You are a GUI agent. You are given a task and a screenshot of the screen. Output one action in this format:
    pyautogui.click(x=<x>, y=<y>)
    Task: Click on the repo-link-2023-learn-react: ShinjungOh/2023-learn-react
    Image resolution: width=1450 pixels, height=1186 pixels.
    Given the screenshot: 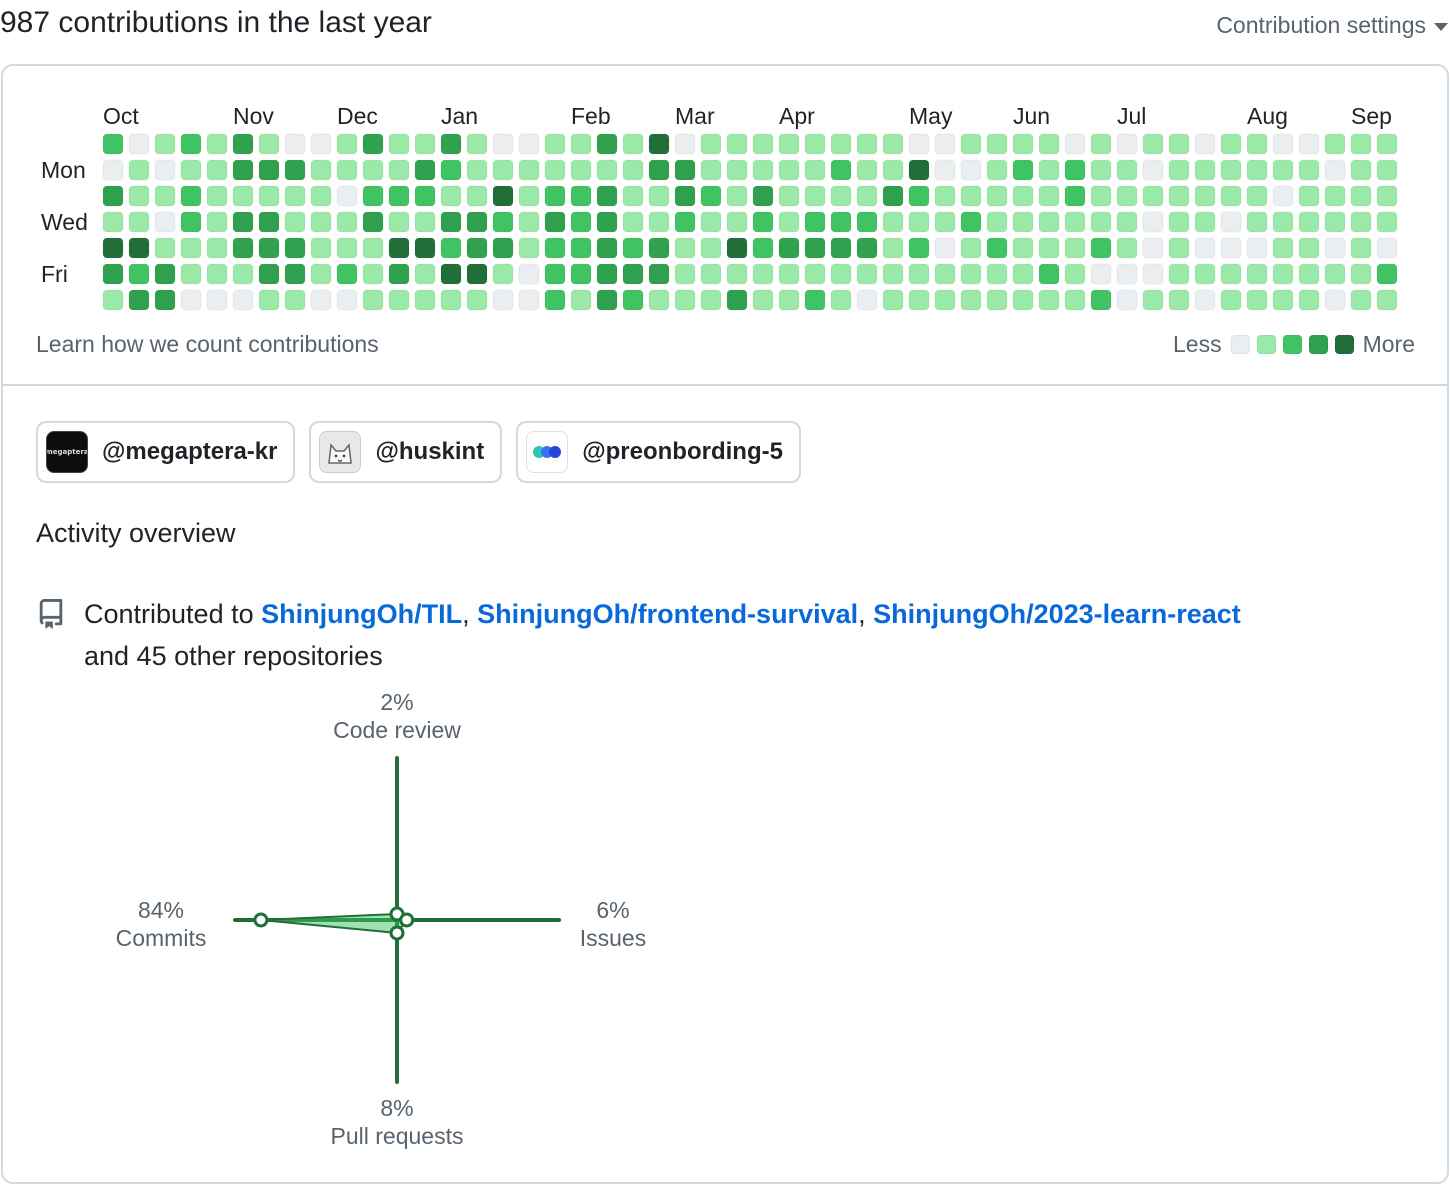 What is the action you would take?
    pyautogui.click(x=1057, y=614)
    